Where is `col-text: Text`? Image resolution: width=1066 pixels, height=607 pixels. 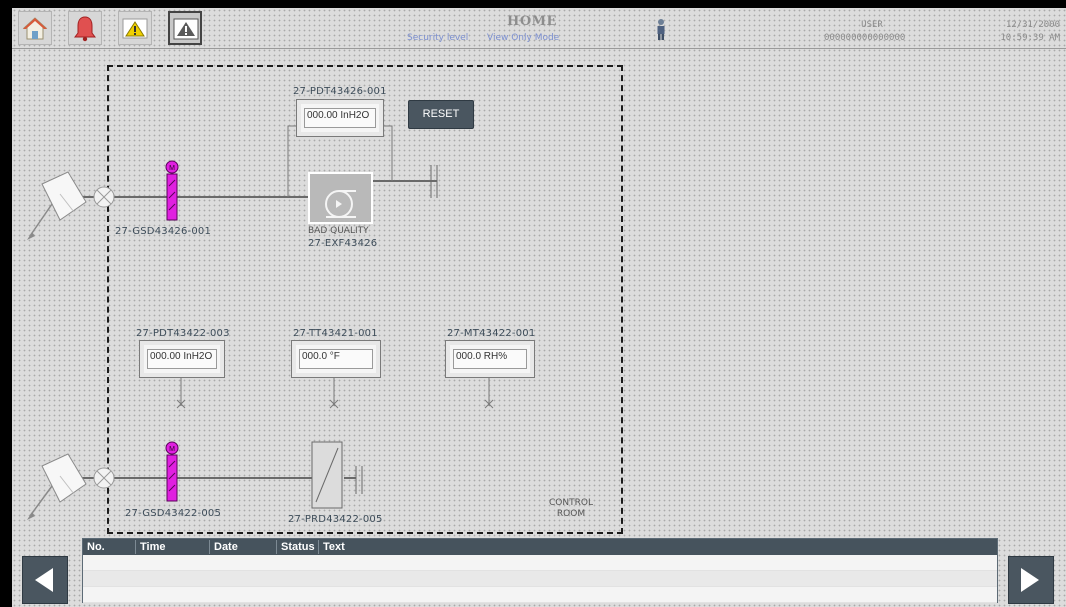
col-text: Text is located at coordinates (331, 547).